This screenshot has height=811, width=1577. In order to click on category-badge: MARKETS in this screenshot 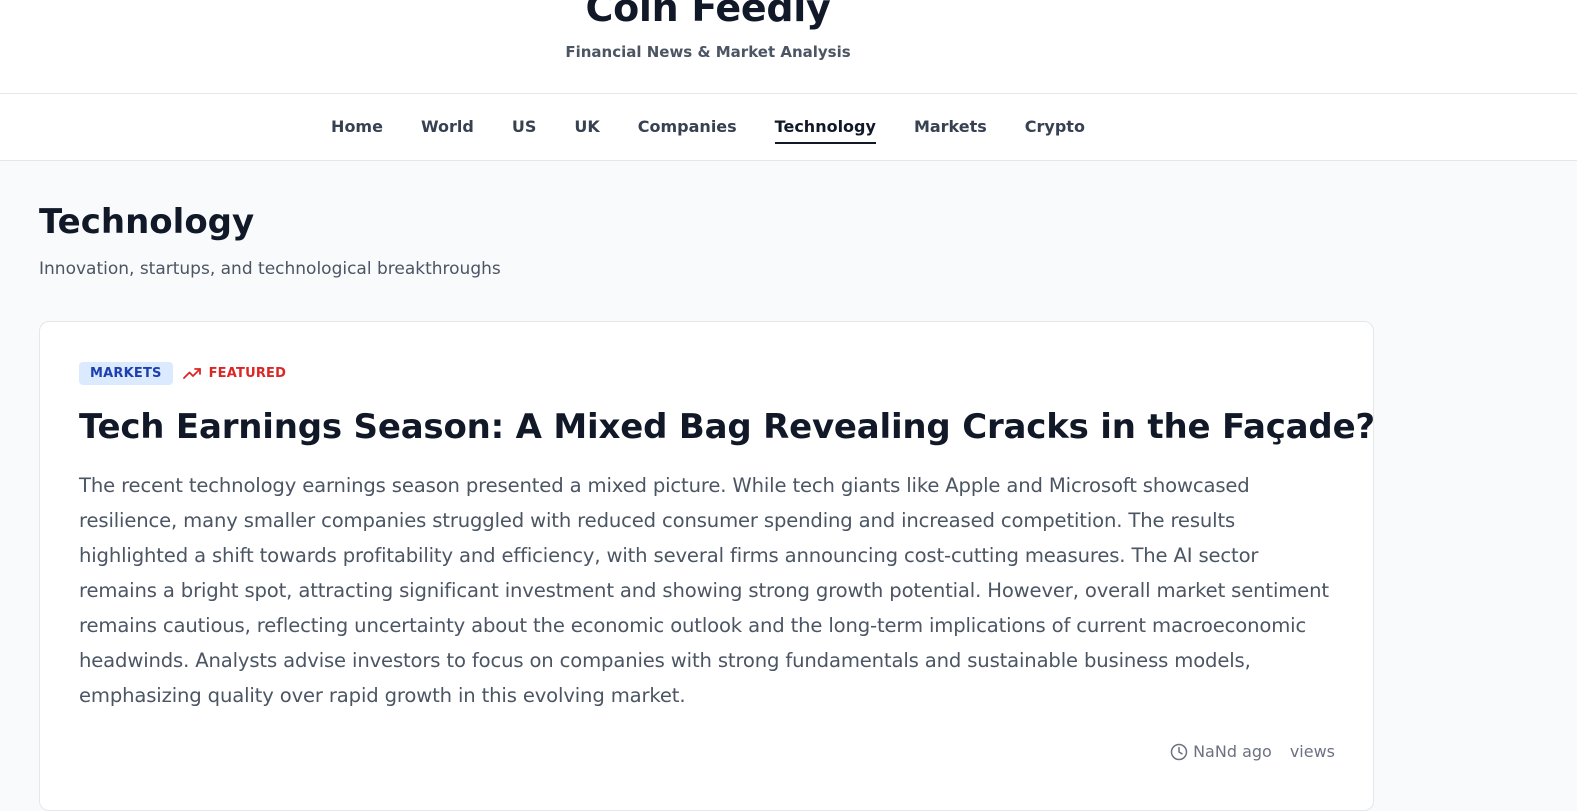, I will do `click(126, 373)`.